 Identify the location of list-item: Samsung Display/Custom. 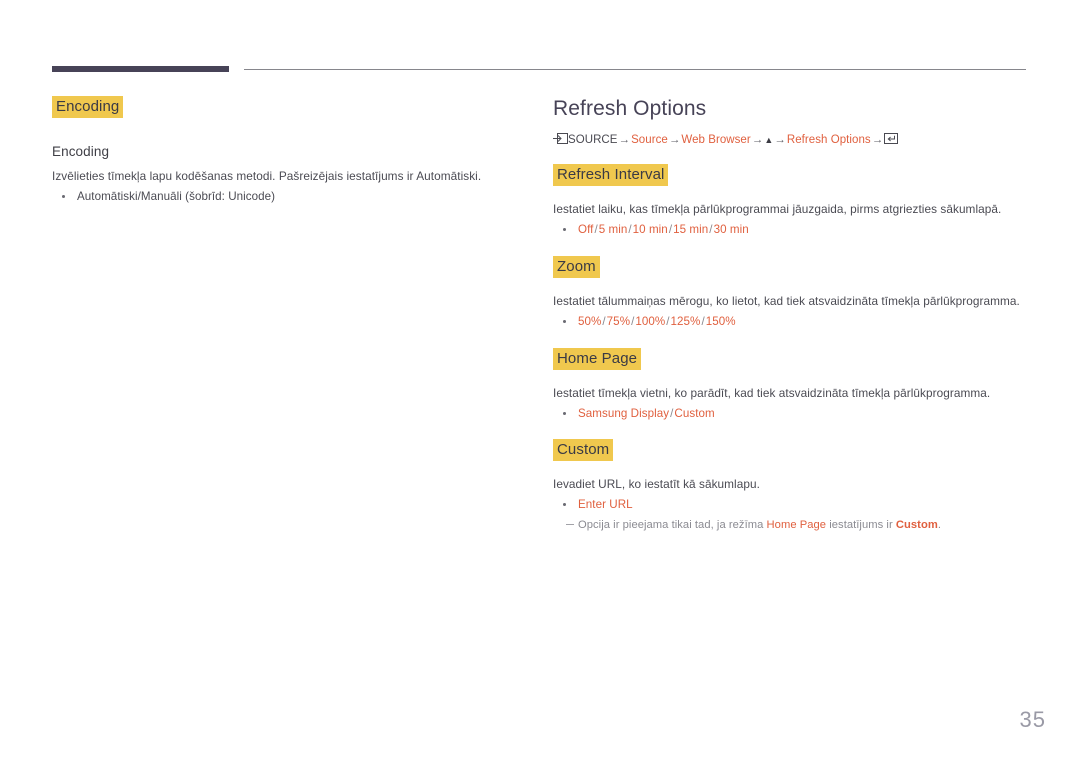
(789, 413).